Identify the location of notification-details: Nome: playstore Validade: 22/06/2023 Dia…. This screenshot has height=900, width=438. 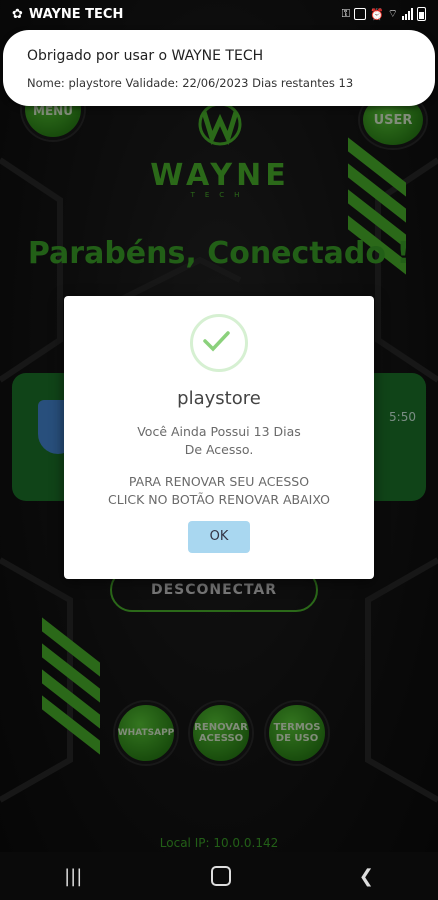
(190, 83).